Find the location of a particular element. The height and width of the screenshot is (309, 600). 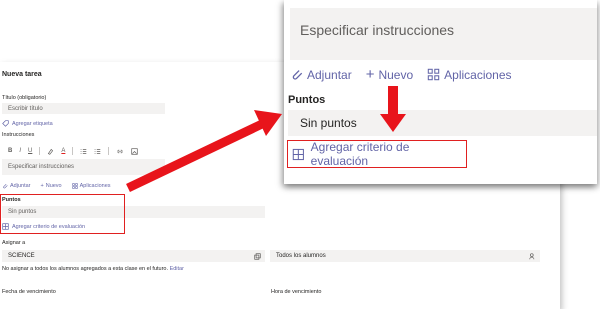

down-arrow is located at coordinates (393, 109).